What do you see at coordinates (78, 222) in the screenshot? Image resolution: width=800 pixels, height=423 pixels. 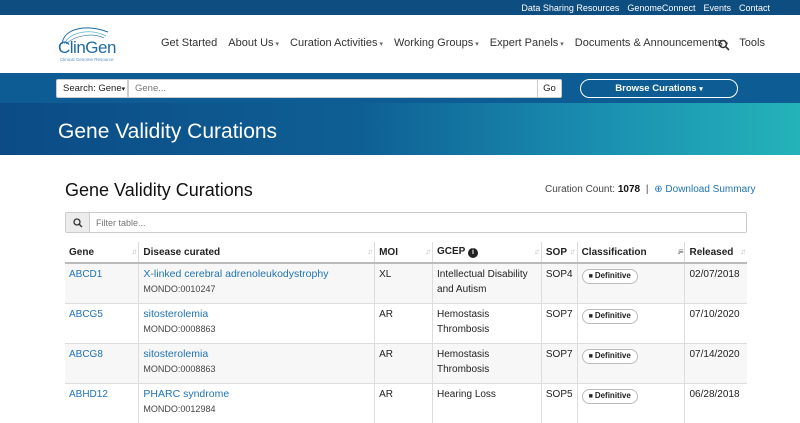 I see `filter-search-icon` at bounding box center [78, 222].